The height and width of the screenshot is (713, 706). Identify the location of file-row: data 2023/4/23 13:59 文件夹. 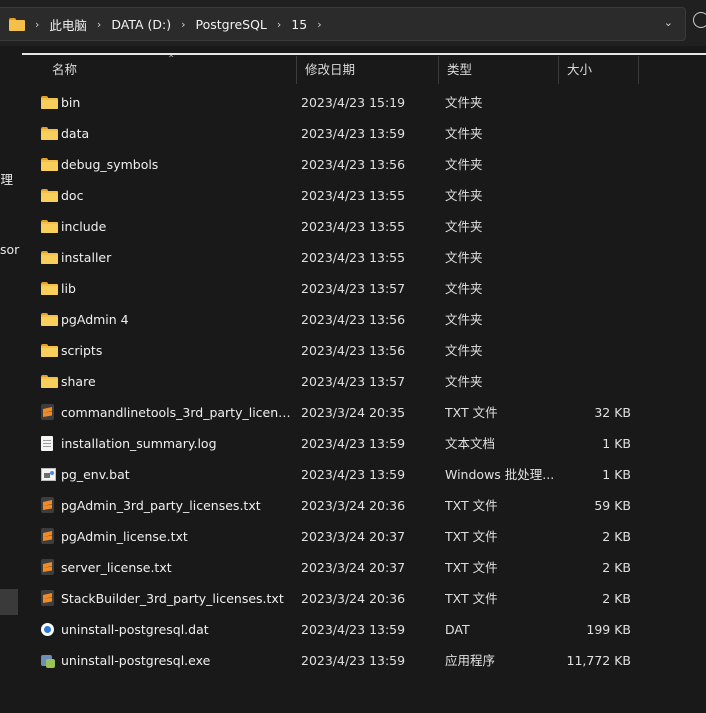
(364, 133).